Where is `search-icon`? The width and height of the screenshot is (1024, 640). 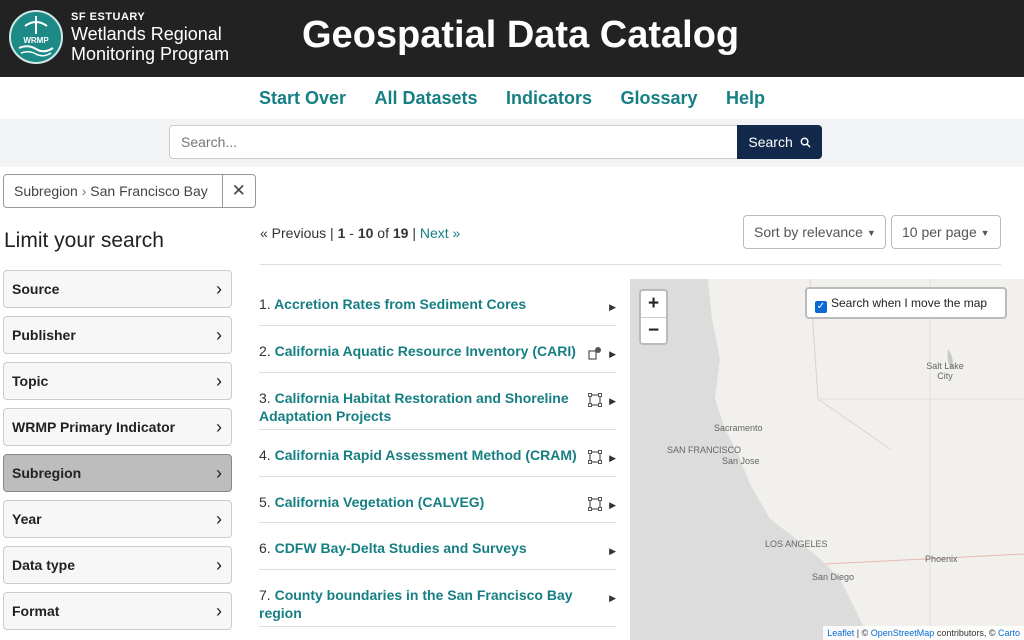 search-icon is located at coordinates (805, 142).